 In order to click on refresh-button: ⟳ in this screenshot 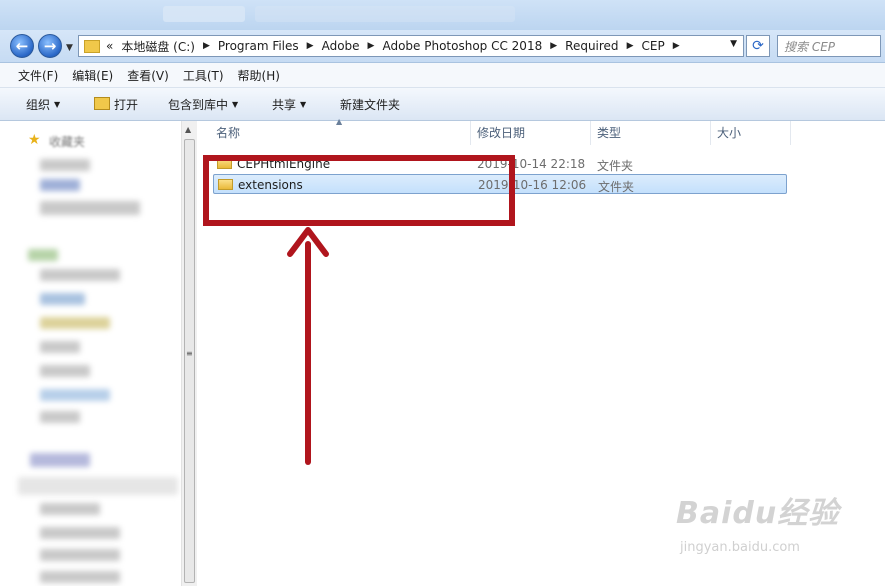, I will do `click(758, 46)`.